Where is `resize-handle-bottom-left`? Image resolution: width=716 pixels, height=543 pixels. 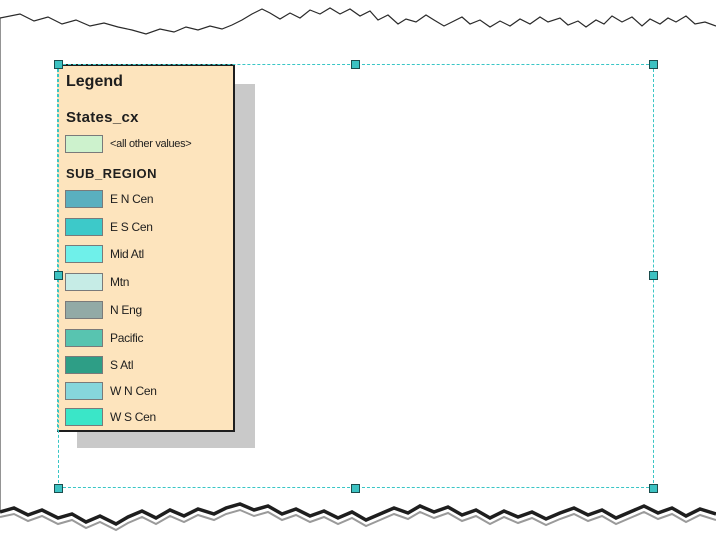
resize-handle-bottom-left is located at coordinates (58, 488).